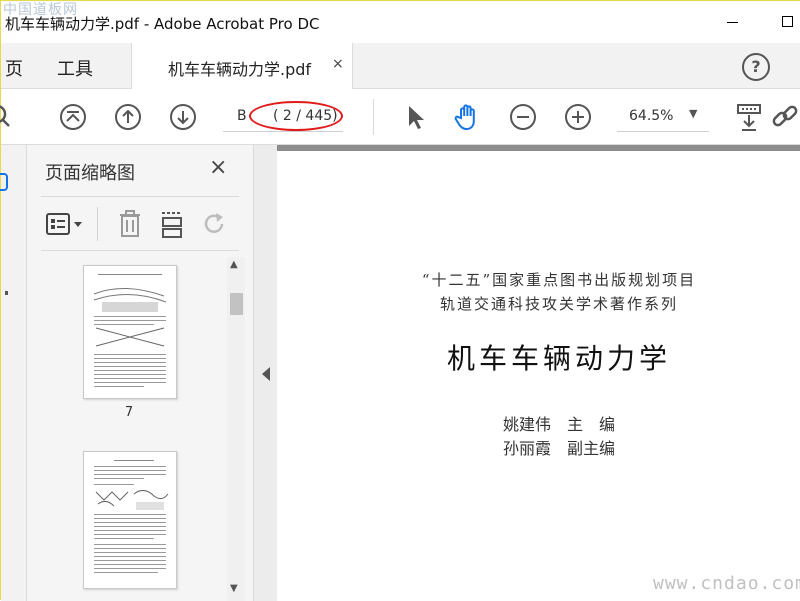 This screenshot has width=800, height=601. I want to click on trash-icon, so click(130, 224).